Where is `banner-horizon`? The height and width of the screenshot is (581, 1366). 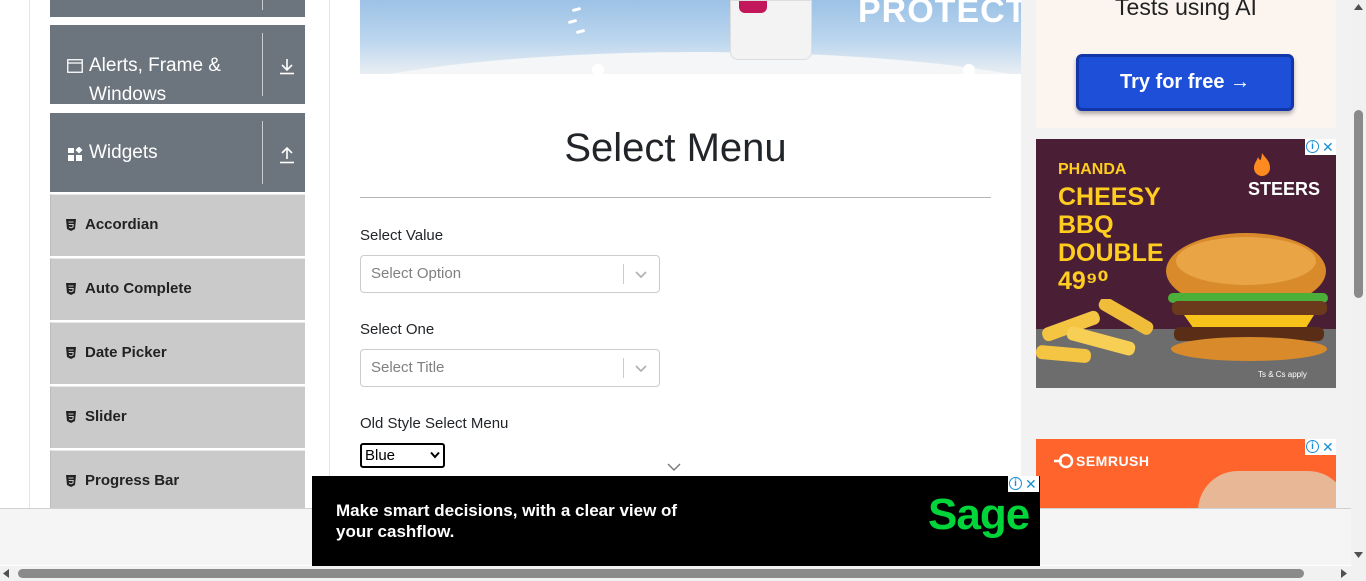 banner-horizon is located at coordinates (690, 63).